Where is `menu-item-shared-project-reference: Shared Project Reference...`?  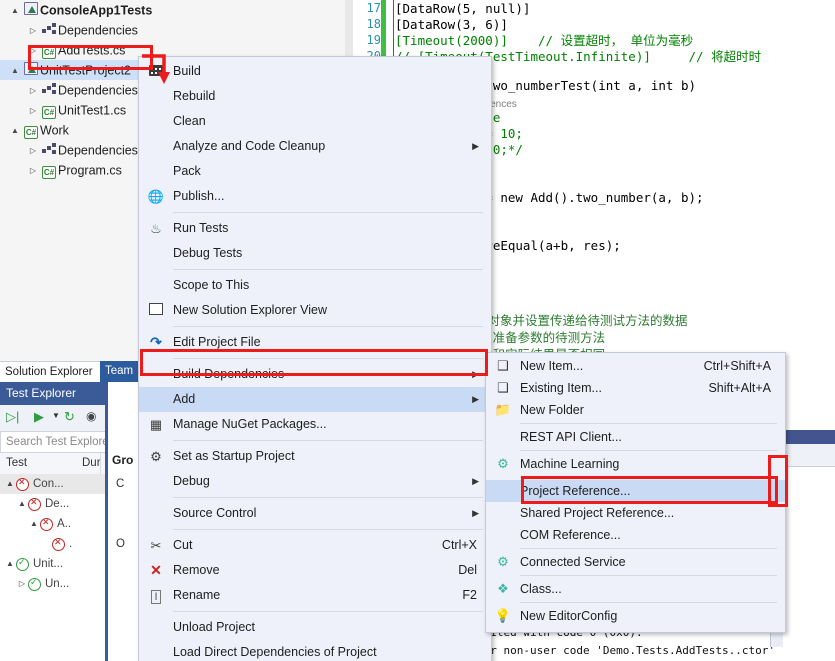 menu-item-shared-project-reference: Shared Project Reference... is located at coordinates (635, 513).